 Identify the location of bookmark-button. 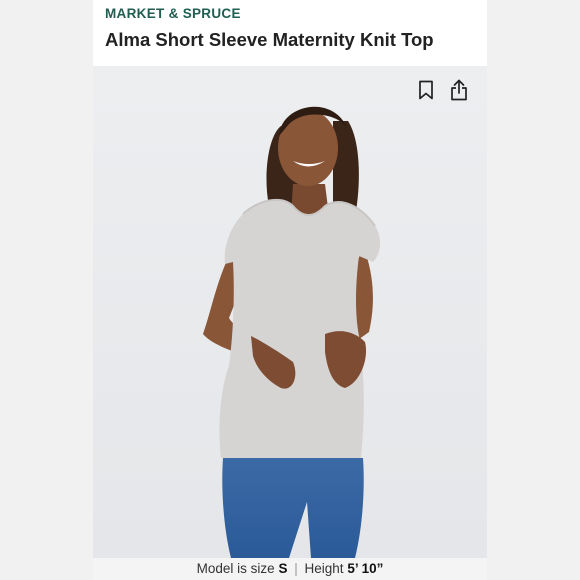
(426, 90).